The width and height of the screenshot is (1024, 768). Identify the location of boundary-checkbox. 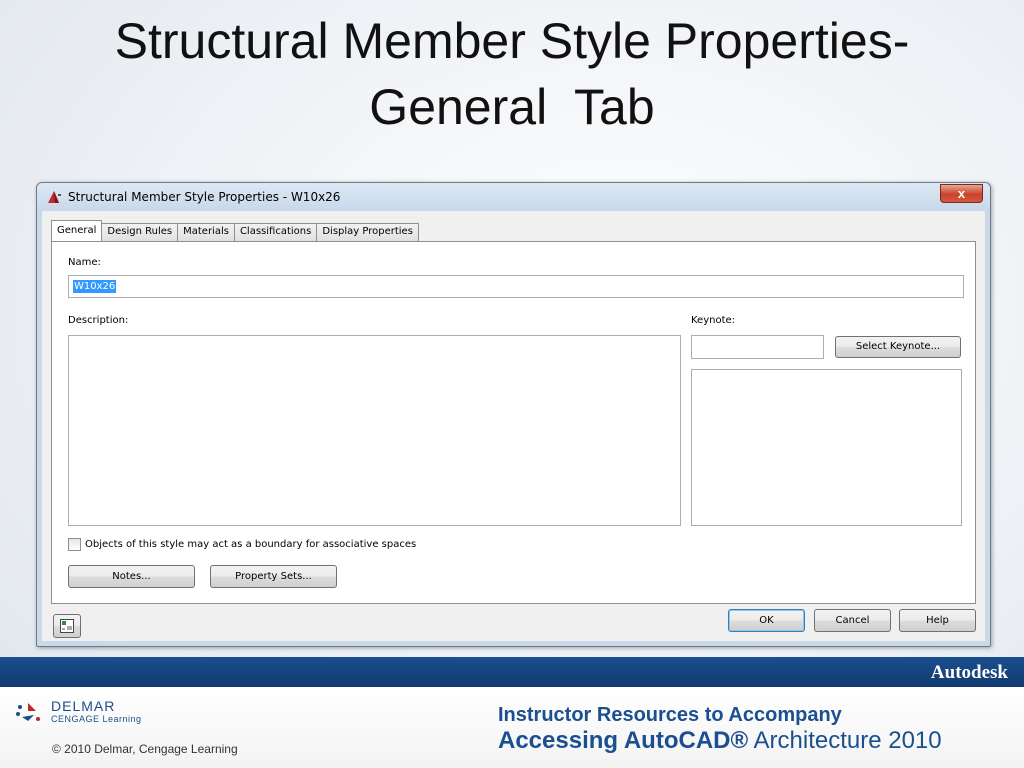
(74, 544).